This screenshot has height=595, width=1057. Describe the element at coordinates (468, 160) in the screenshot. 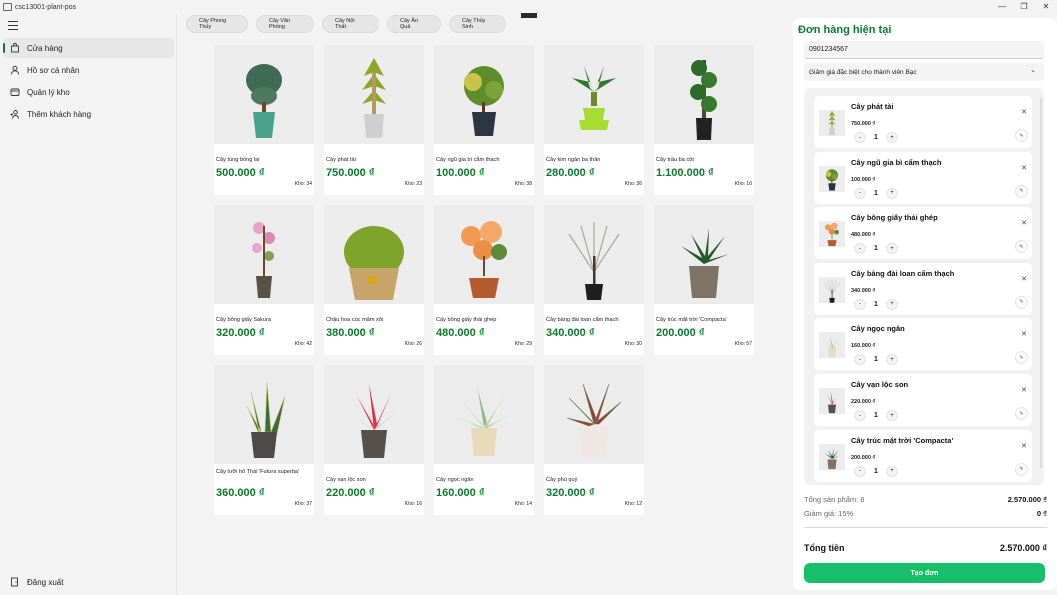

I see `product-name: Cây ngũ gia bì cẩm thạch` at that location.